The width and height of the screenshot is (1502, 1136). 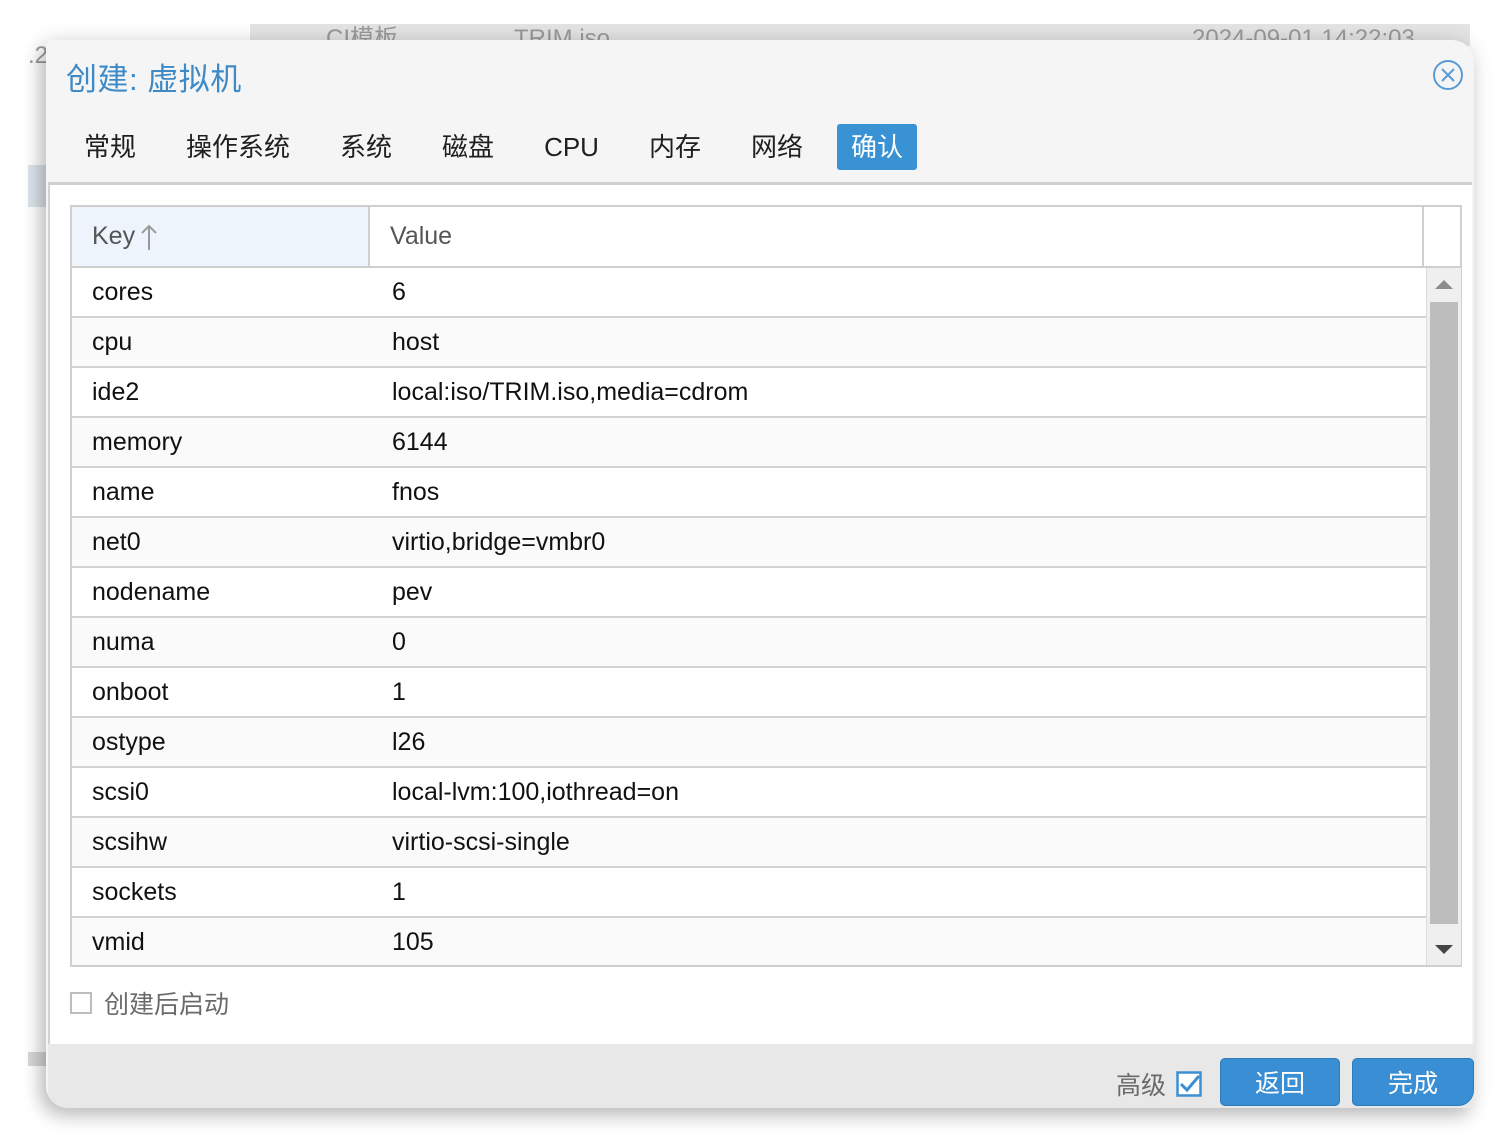 I want to click on key-cell: net0, so click(x=116, y=541).